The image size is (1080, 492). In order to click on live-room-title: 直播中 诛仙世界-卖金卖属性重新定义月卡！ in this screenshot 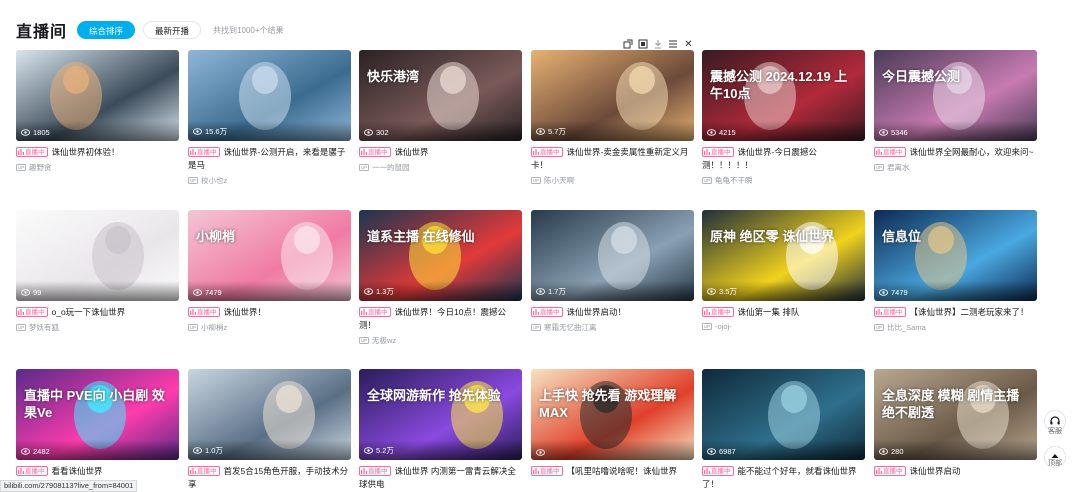, I will do `click(612, 159)`.